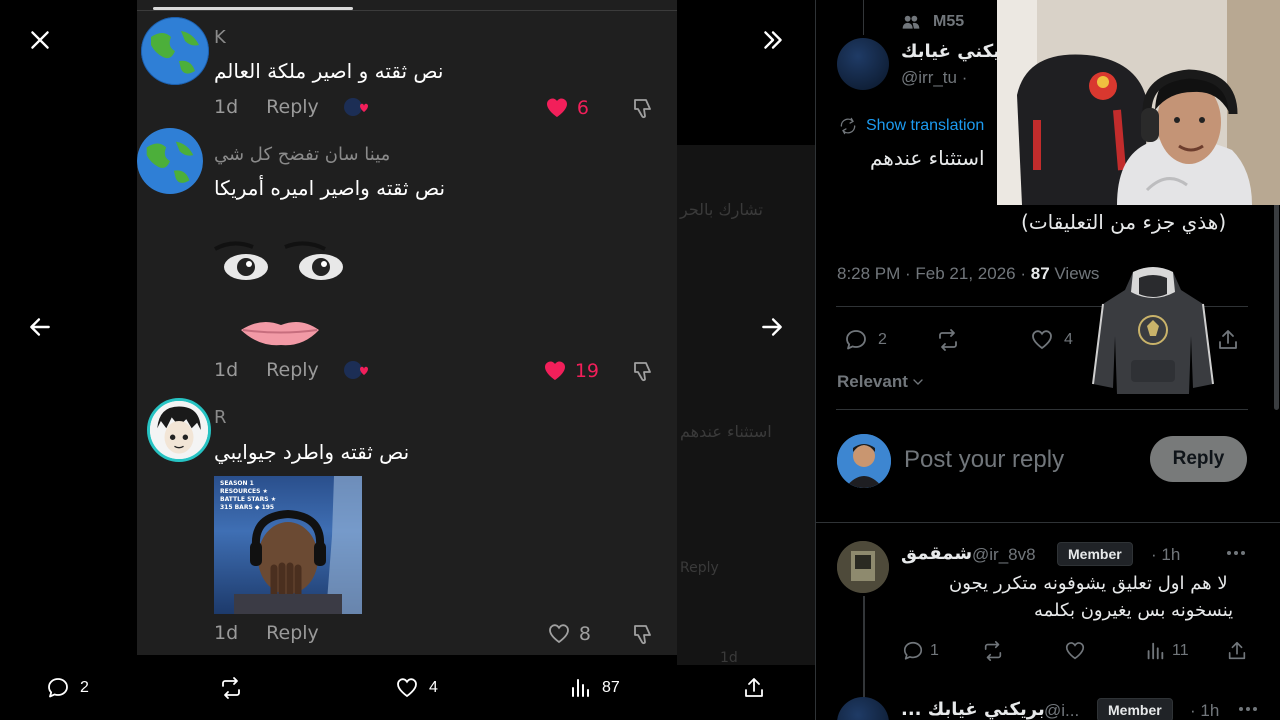 The height and width of the screenshot is (720, 1280). Describe the element at coordinates (1155, 651) in the screenshot. I see `bar-chart-icon` at that location.